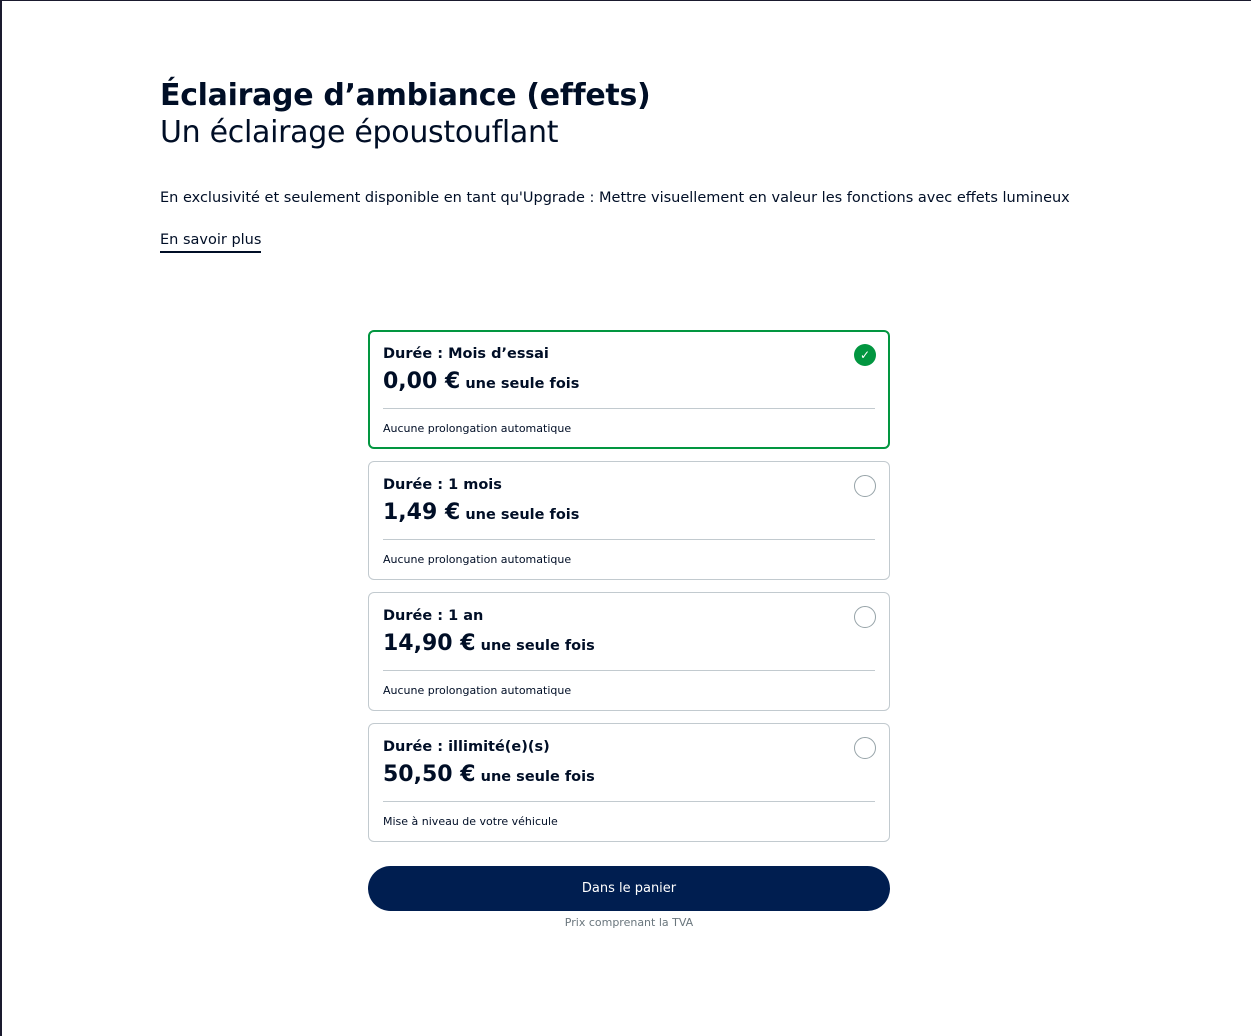 The height and width of the screenshot is (1036, 1251). What do you see at coordinates (629, 922) in the screenshot?
I see `vat-note: Prix comprenant la TVA` at bounding box center [629, 922].